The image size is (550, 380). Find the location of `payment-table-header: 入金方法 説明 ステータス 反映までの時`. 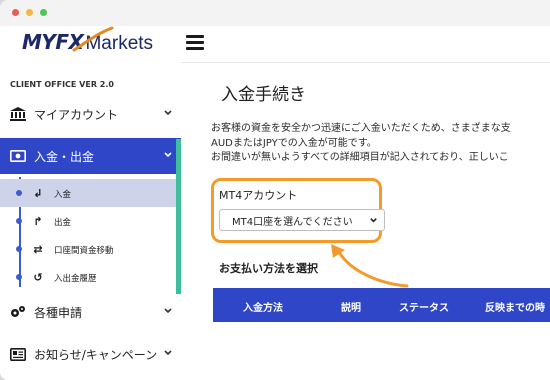

payment-table-header: 入金方法 説明 ステータス 反映までの時 is located at coordinates (381, 305).